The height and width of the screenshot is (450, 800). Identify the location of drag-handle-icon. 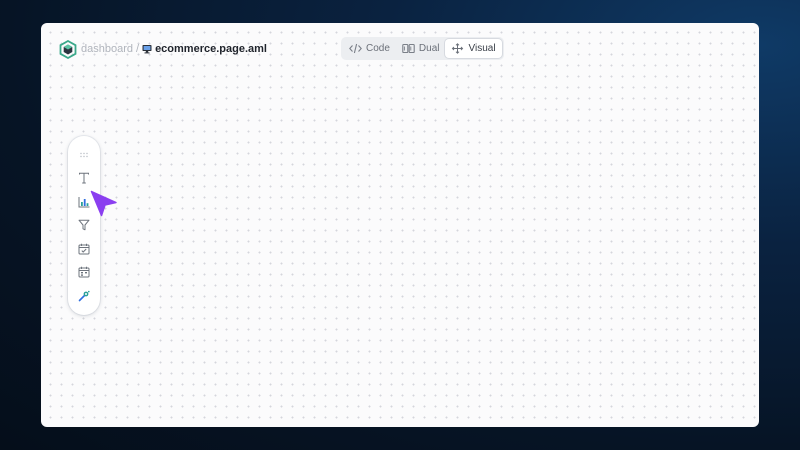
(84, 155).